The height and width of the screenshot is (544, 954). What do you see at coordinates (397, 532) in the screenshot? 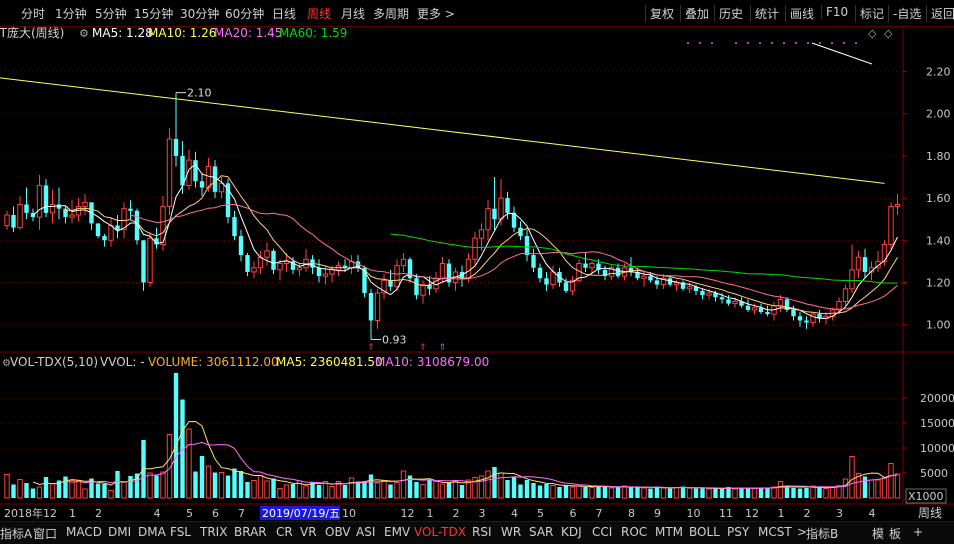
I see `indicator-tab-12: EMV` at bounding box center [397, 532].